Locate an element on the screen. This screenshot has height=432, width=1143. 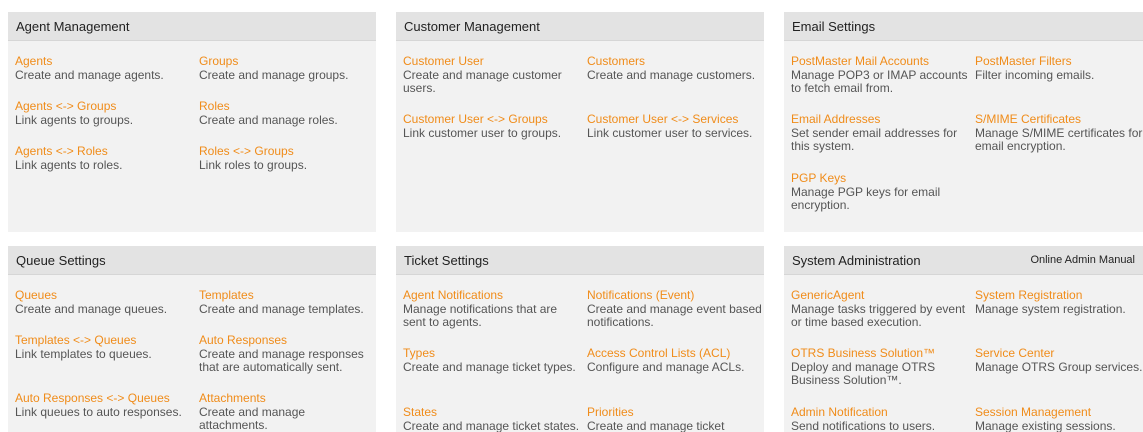
email-settings-title: Email Settings is located at coordinates (834, 26).